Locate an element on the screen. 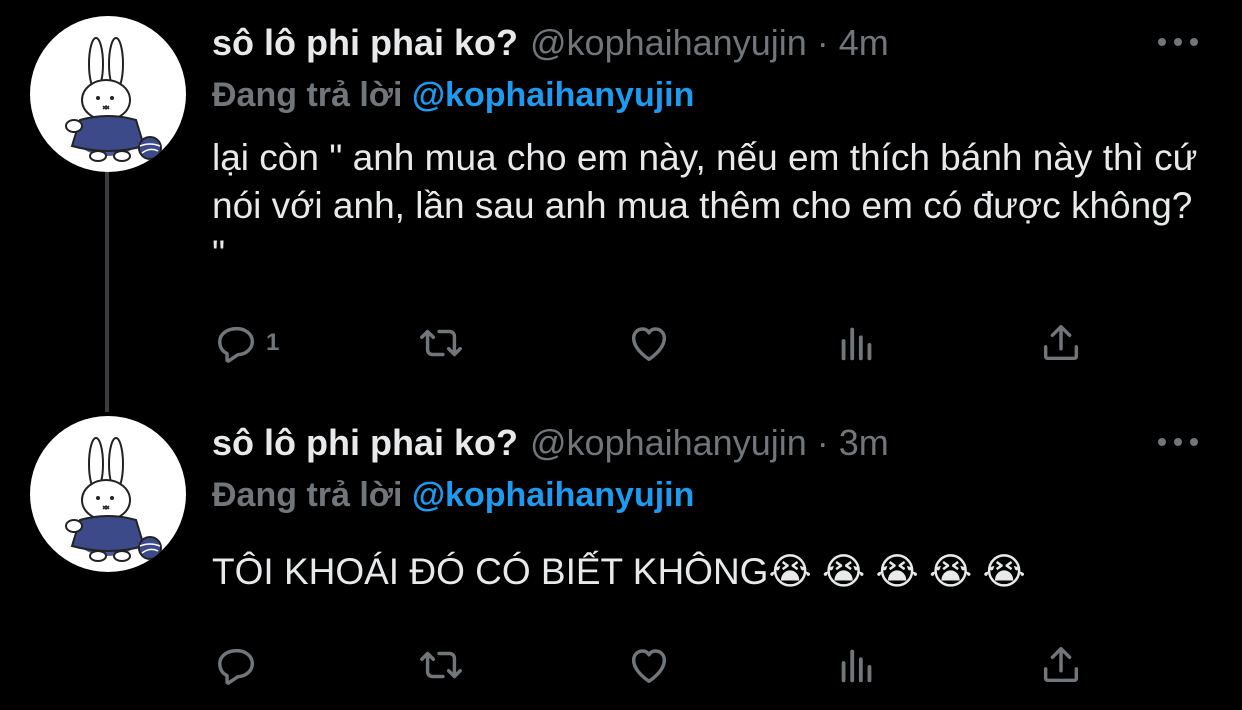 This screenshot has width=1242, height=710. reply-count: 1 is located at coordinates (273, 342).